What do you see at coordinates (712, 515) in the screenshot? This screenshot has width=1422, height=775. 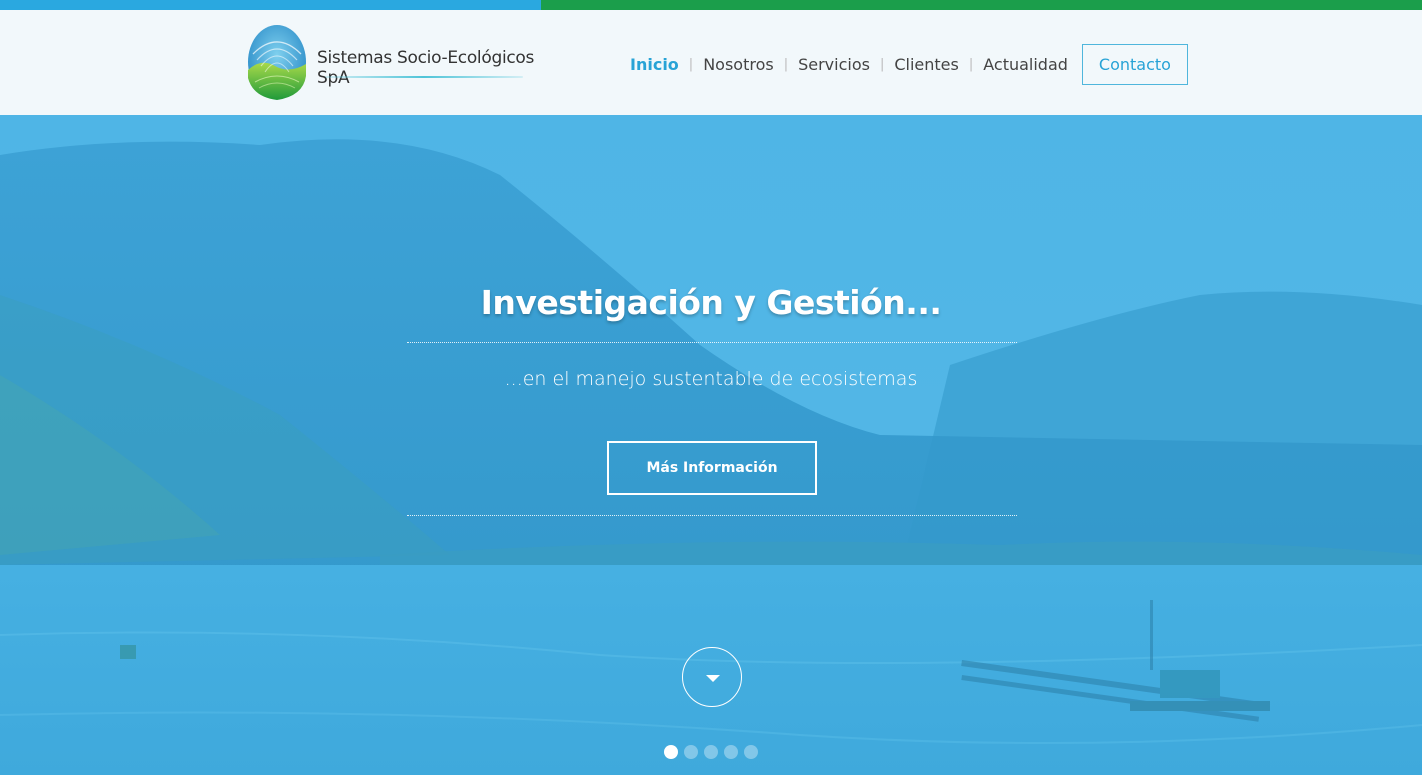 I see `hero-divider-bottom` at bounding box center [712, 515].